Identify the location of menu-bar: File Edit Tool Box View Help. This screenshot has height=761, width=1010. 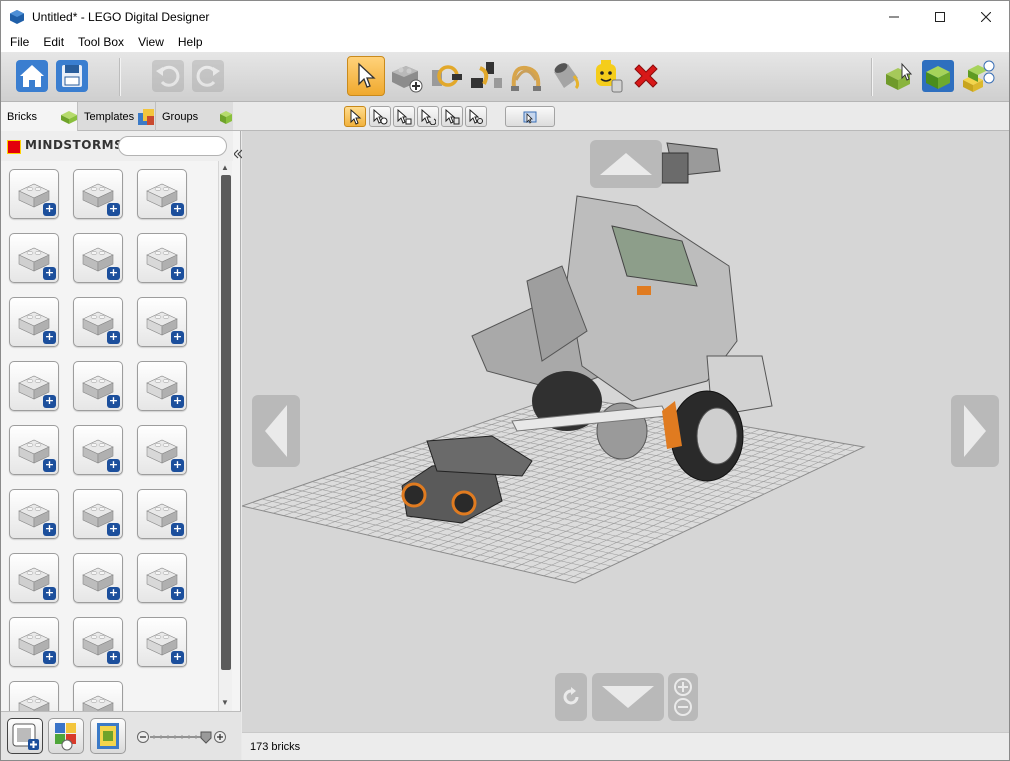
(505, 42).